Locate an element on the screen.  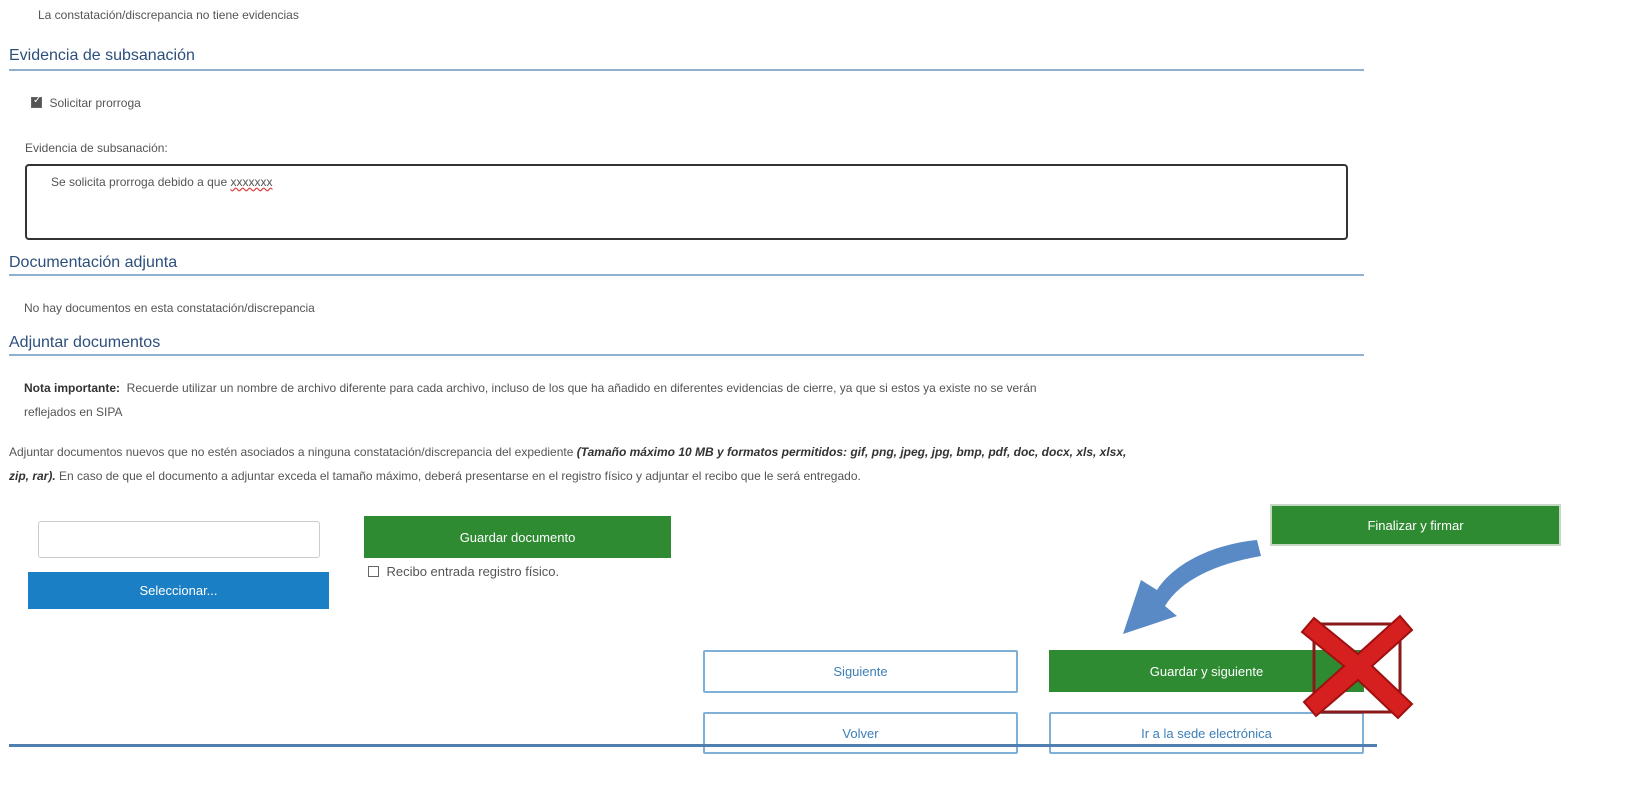
red-cross-icon is located at coordinates (1357, 667).